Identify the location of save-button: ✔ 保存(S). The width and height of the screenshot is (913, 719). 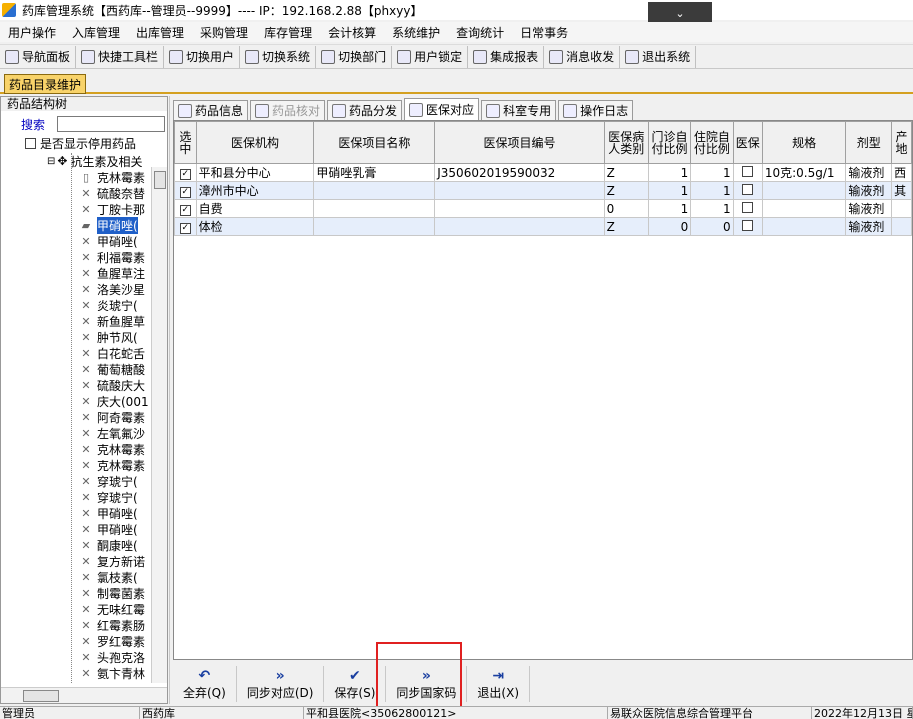
(355, 684).